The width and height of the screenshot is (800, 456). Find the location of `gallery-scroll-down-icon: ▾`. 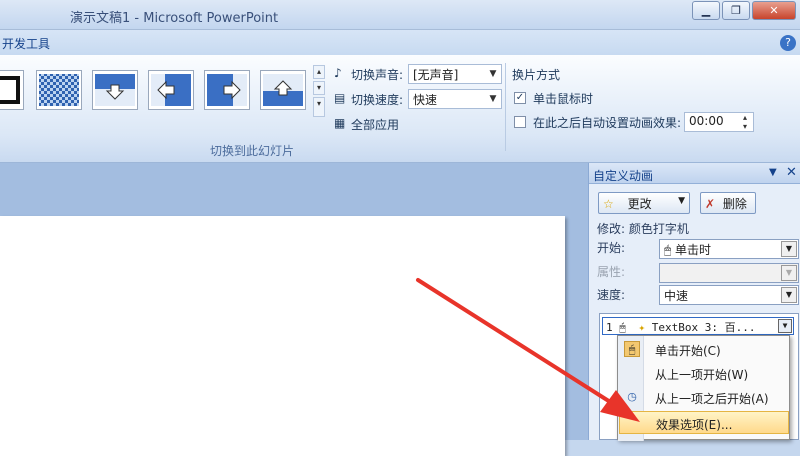

gallery-scroll-down-icon: ▾ is located at coordinates (319, 88).